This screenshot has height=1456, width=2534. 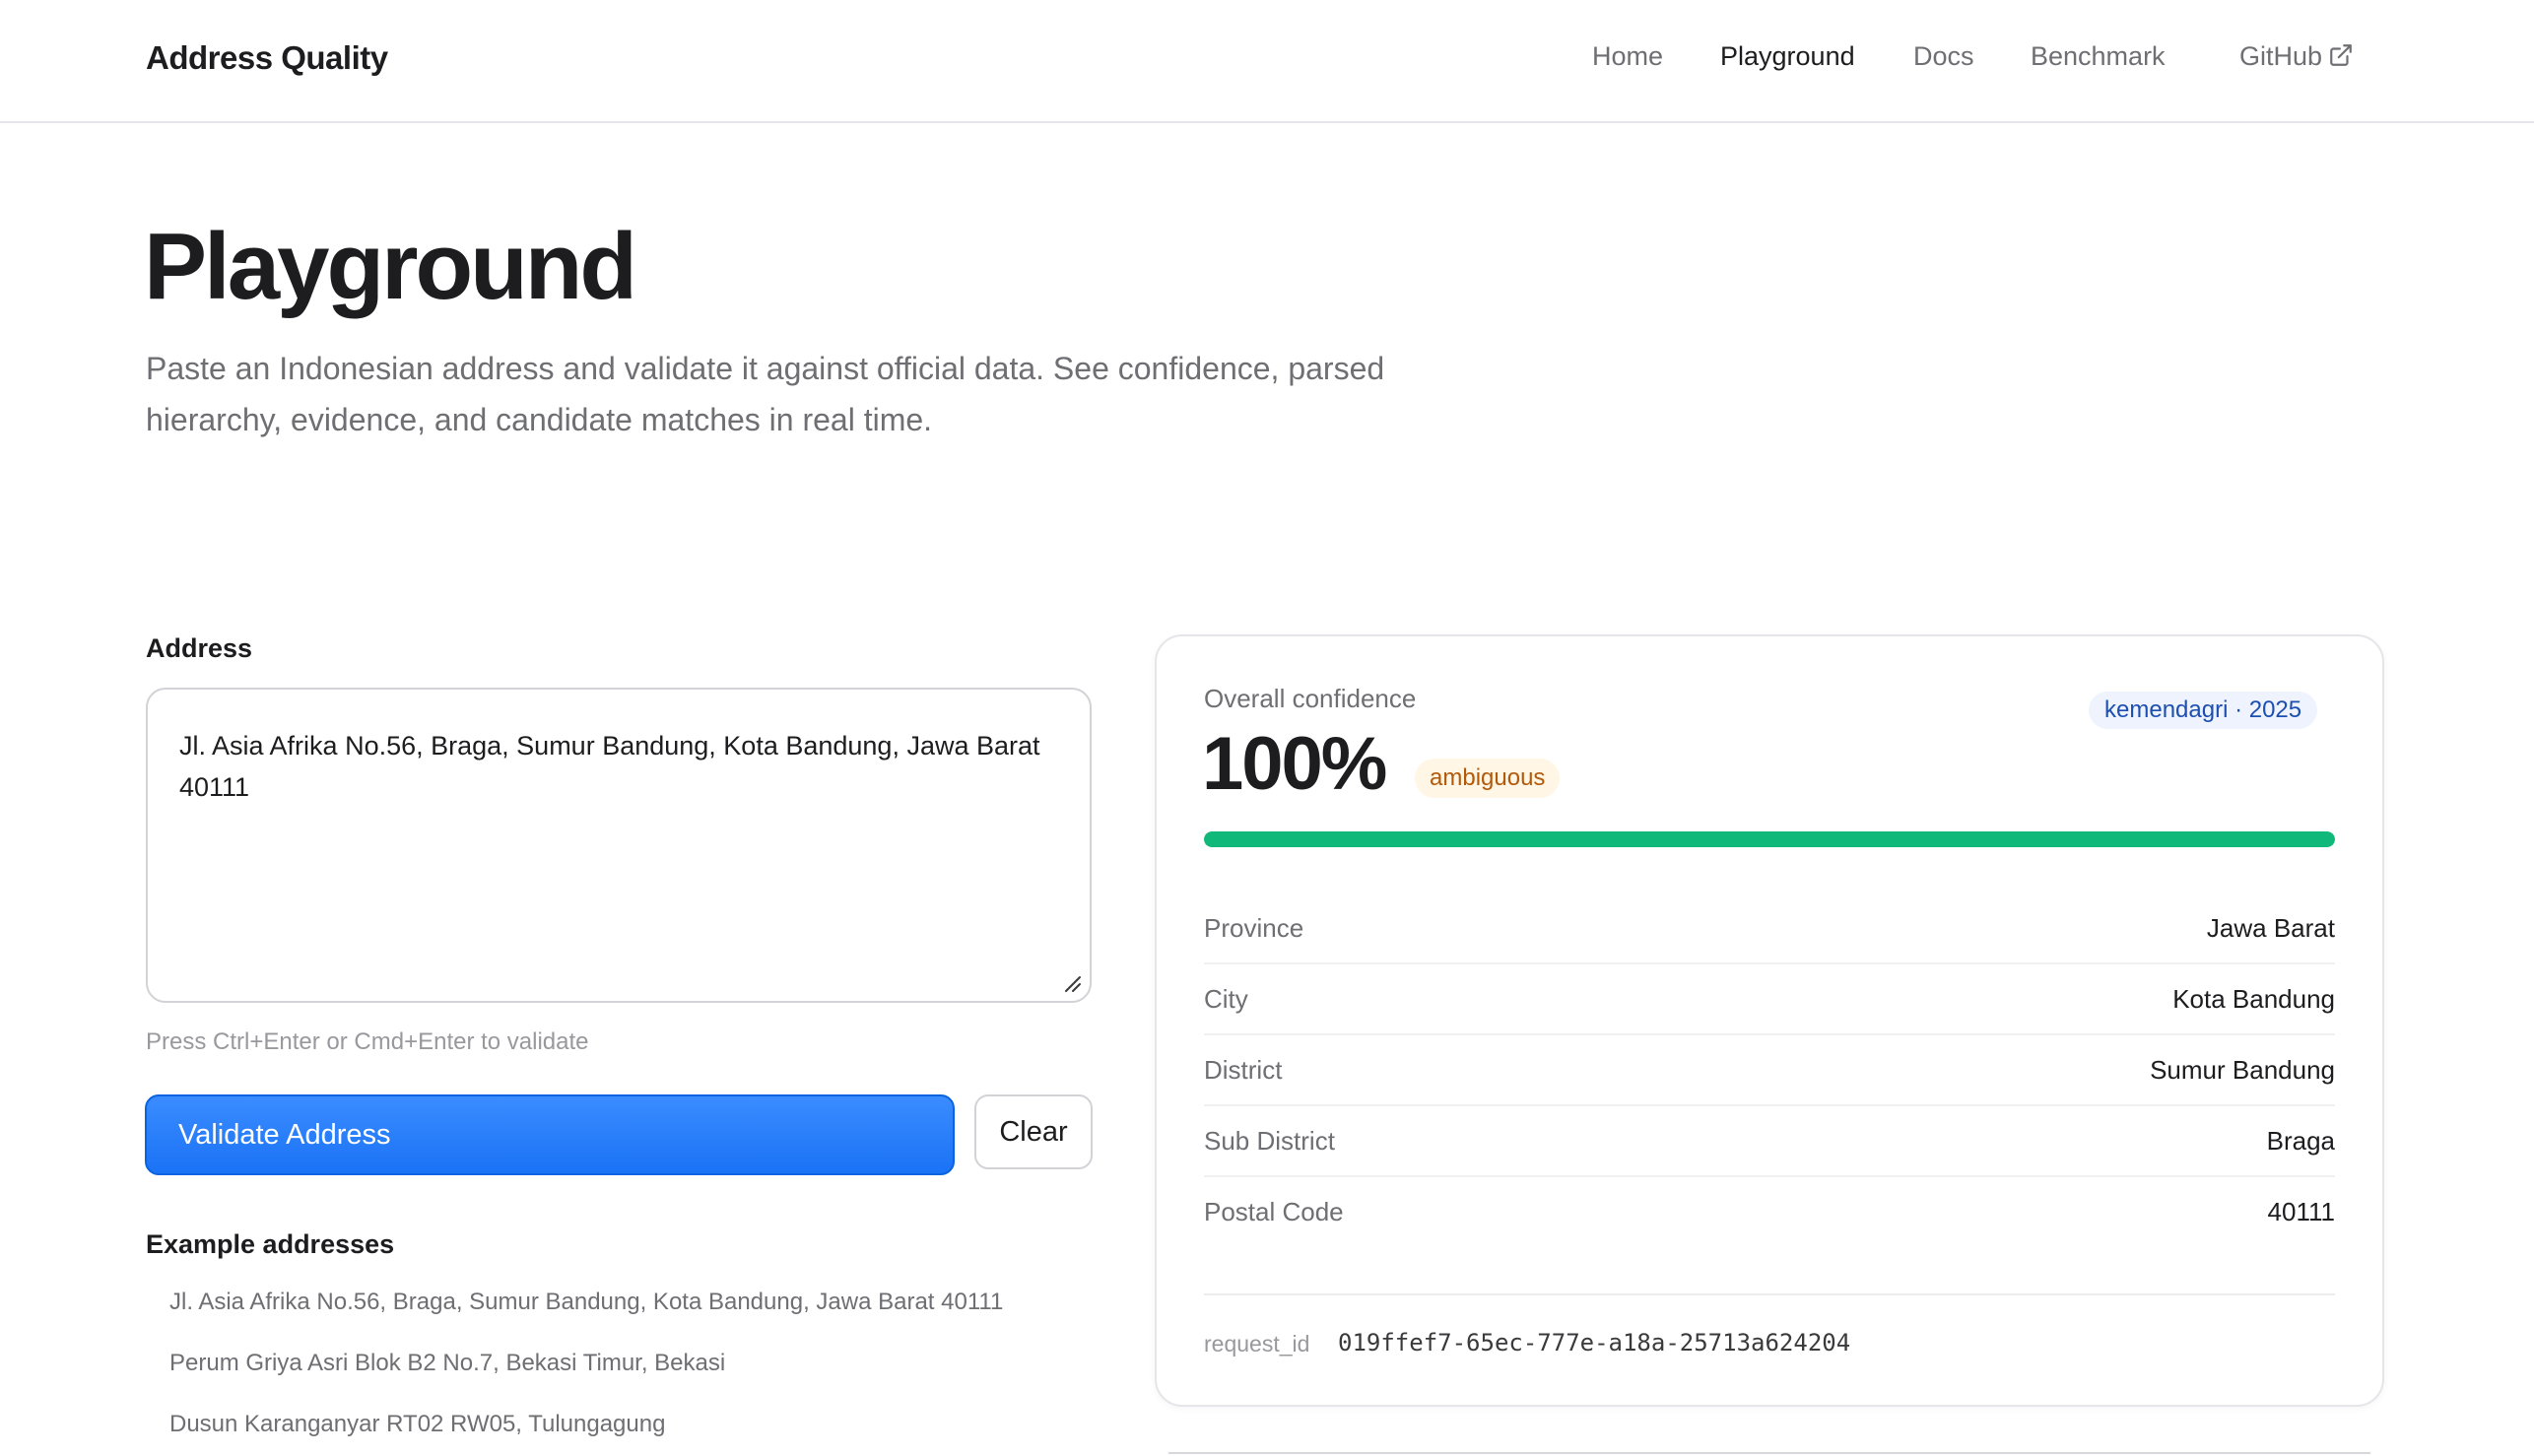 I want to click on confidence-progress-bar, so click(x=1769, y=839).